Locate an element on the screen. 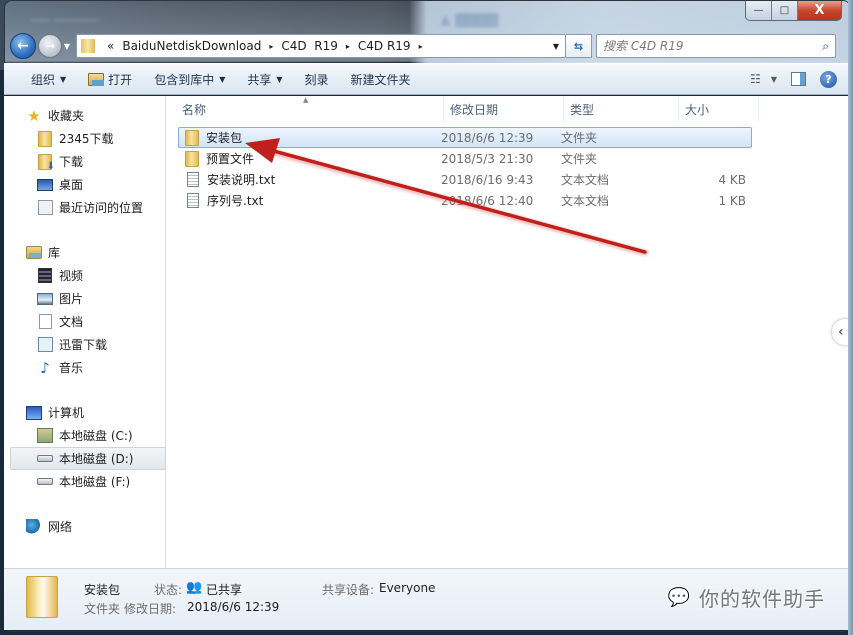  back-button: ← is located at coordinates (23, 46).